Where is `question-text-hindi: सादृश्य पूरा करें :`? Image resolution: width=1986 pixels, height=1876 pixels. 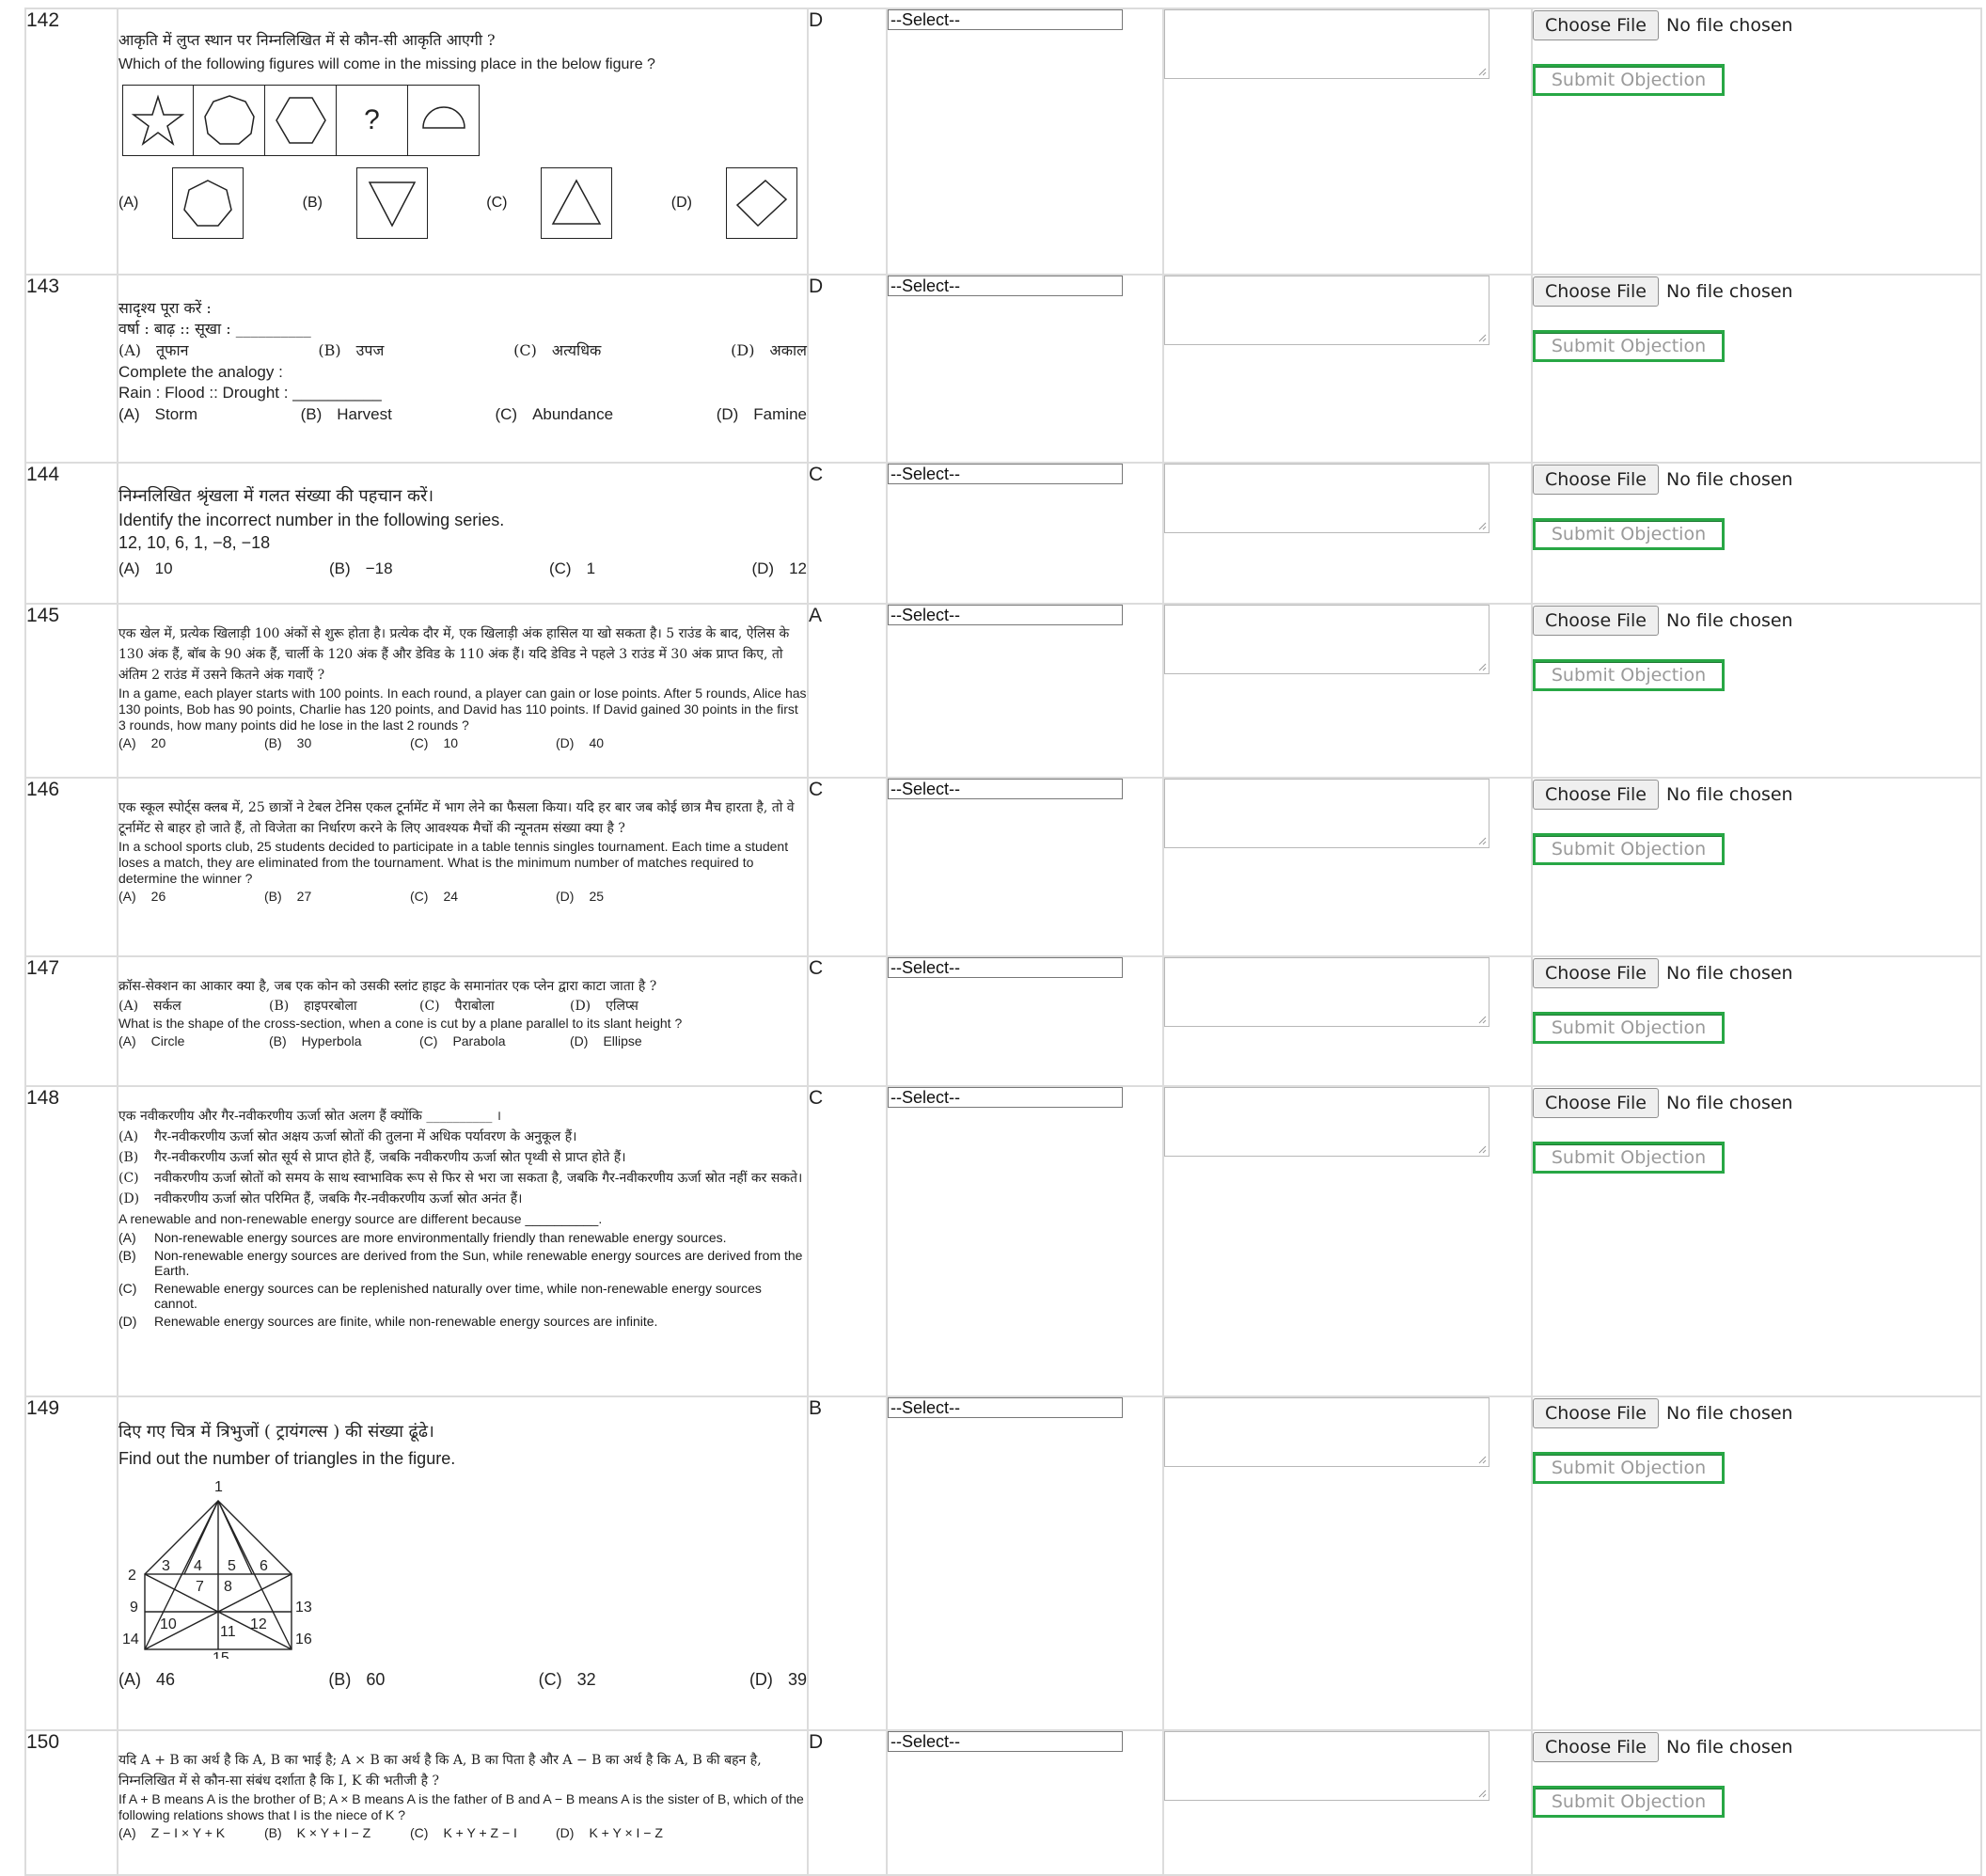 question-text-hindi: सादृश्य पूरा करें : is located at coordinates (165, 308).